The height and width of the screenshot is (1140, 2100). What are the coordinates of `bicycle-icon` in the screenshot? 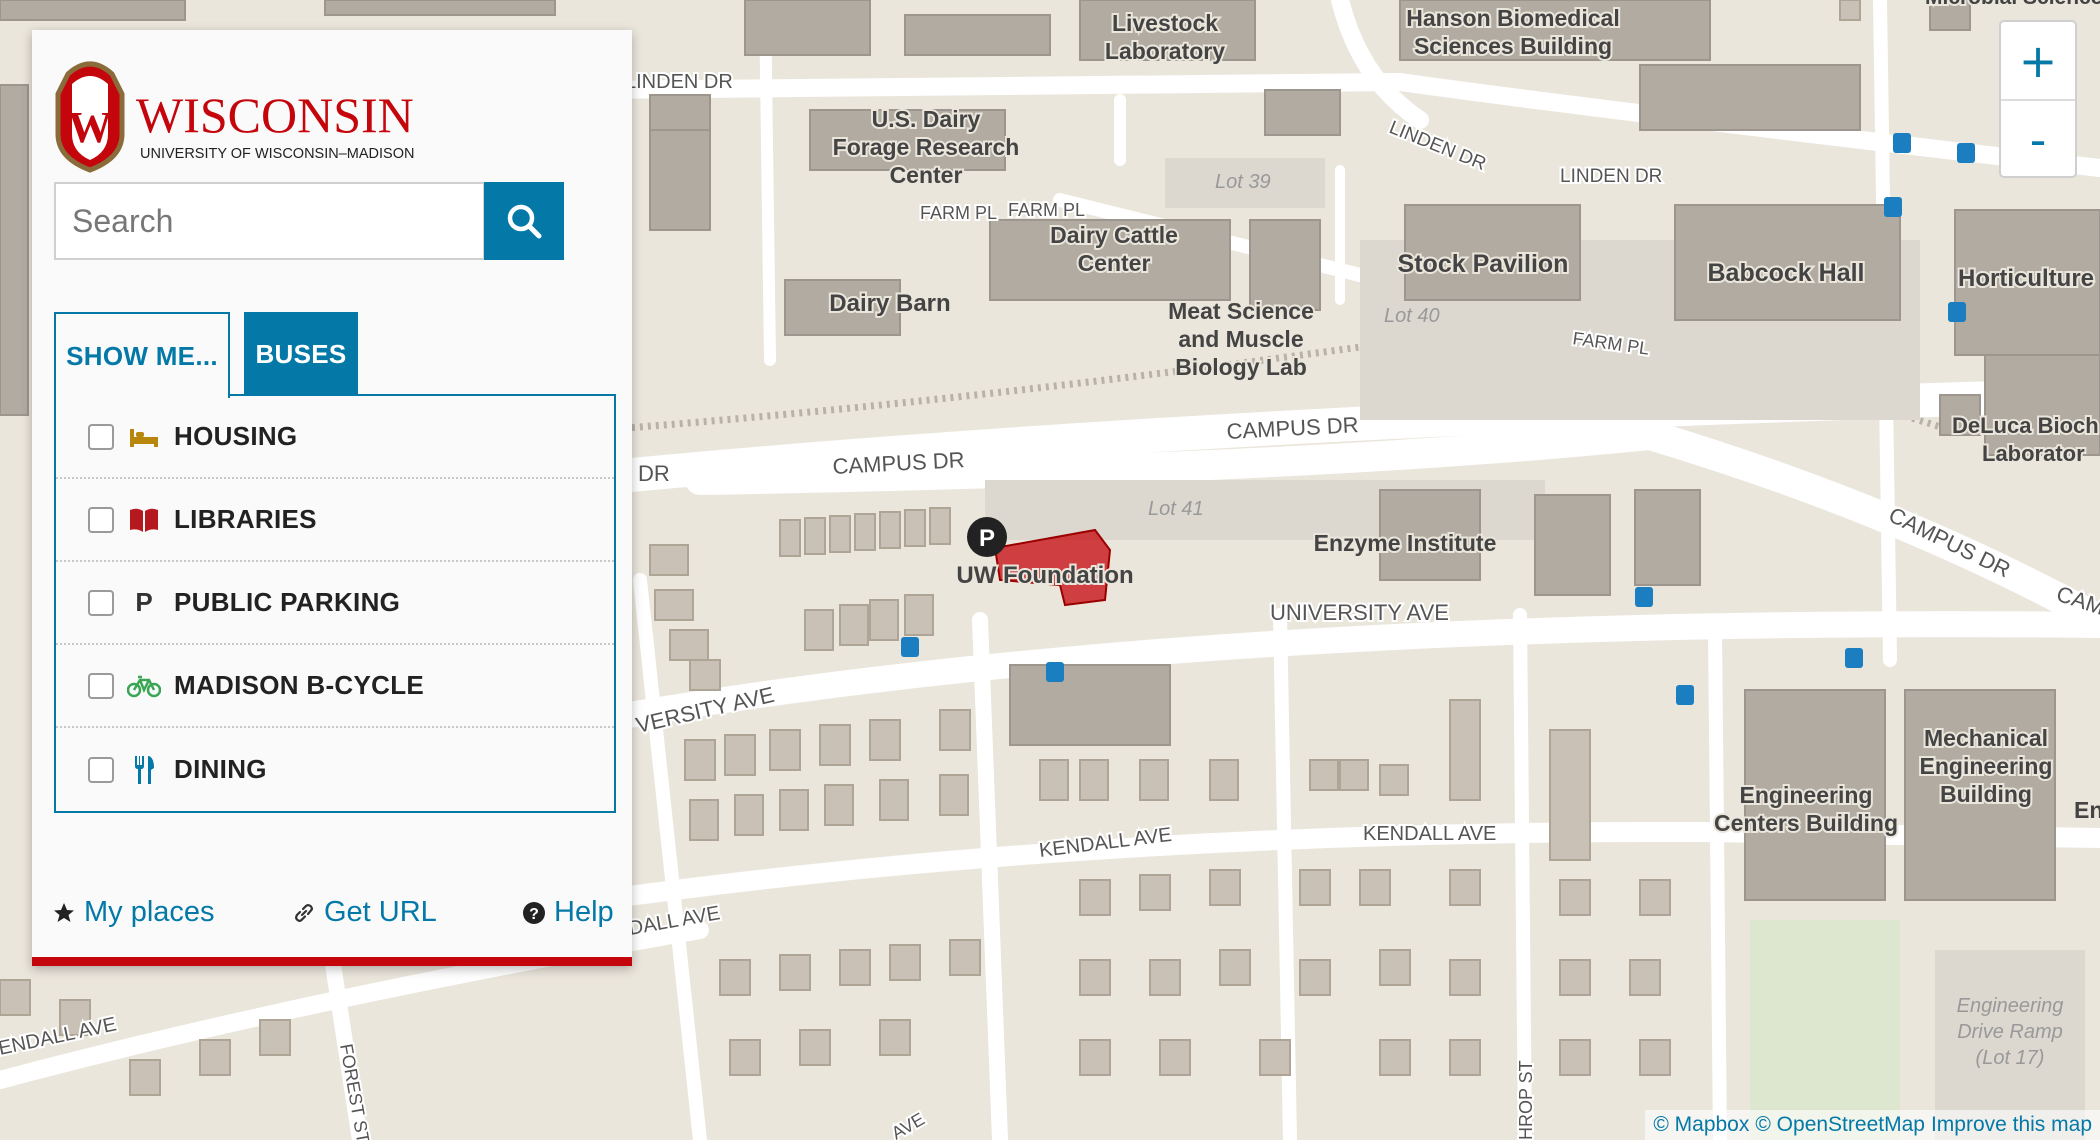 It's located at (144, 686).